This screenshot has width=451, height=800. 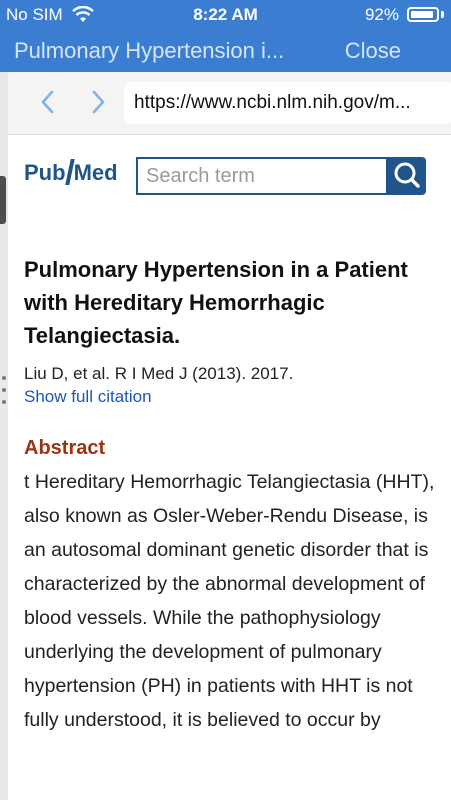 I want to click on logo-med: Med, so click(x=95, y=172).